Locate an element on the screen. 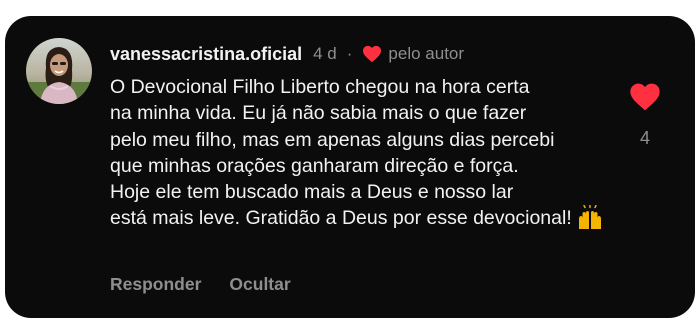 This screenshot has height=327, width=700. like-count: 4 is located at coordinates (644, 138).